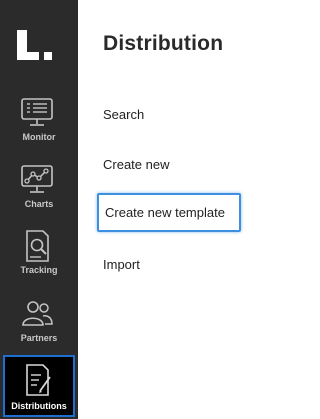  Describe the element at coordinates (37, 46) in the screenshot. I see `logo` at that location.